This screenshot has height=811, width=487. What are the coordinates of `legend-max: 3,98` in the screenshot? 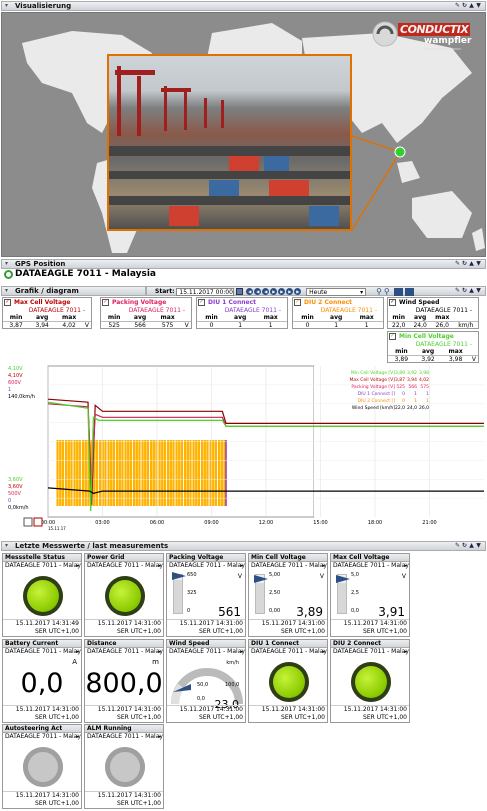 It's located at (424, 373).